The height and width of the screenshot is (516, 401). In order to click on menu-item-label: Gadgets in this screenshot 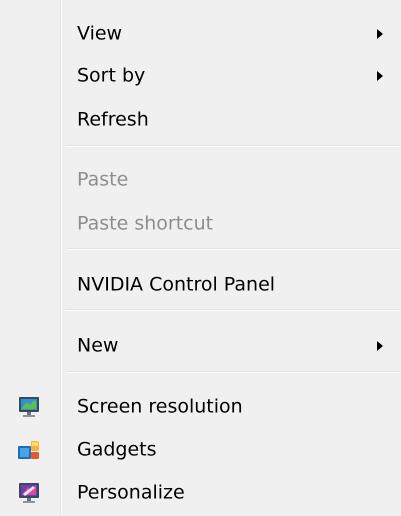, I will do `click(117, 449)`.